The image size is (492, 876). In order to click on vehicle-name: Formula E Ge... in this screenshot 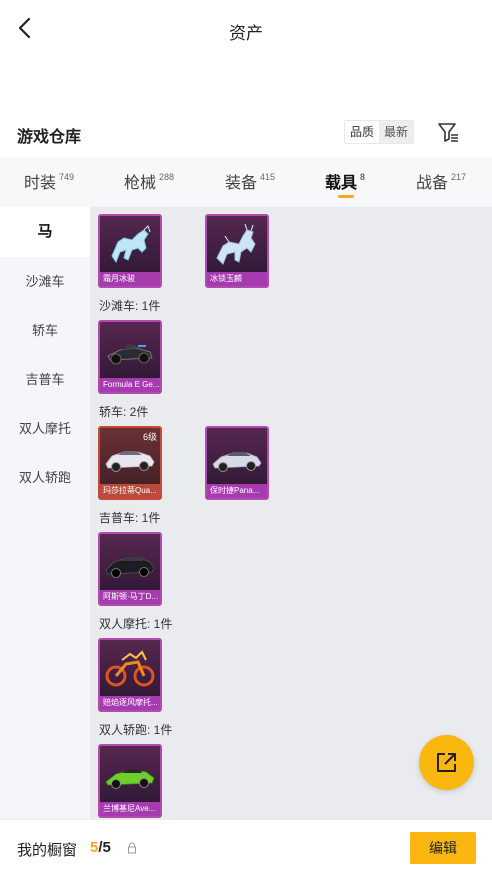, I will do `click(130, 385)`.